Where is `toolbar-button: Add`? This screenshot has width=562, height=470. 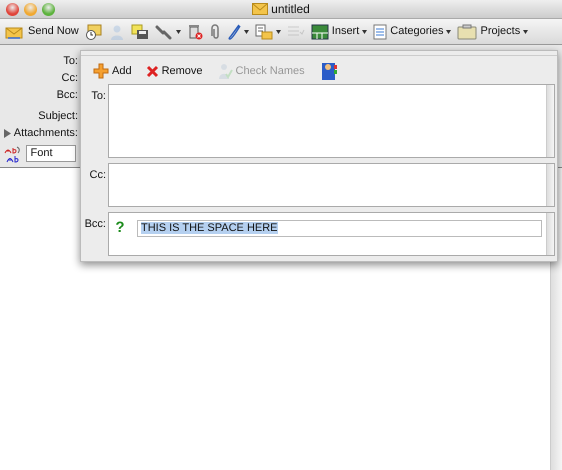
toolbar-button: Add is located at coordinates (112, 71).